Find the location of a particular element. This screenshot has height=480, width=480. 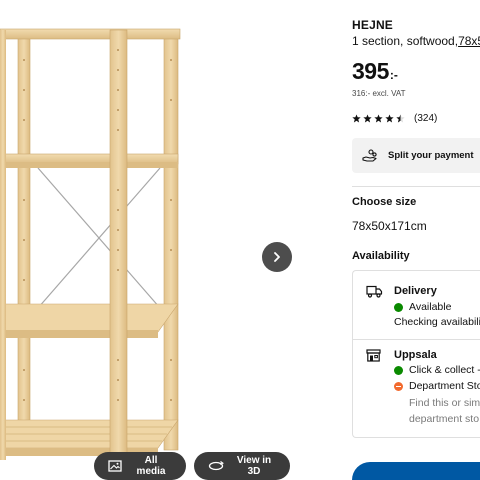

view-in-3d-button: View in 3D is located at coordinates (242, 466).